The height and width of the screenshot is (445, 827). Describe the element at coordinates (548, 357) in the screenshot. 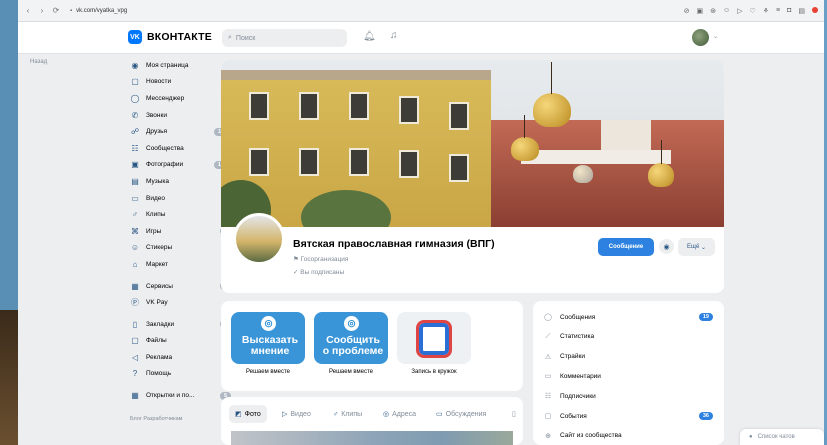

I see `warning-icon: ⚠` at that location.